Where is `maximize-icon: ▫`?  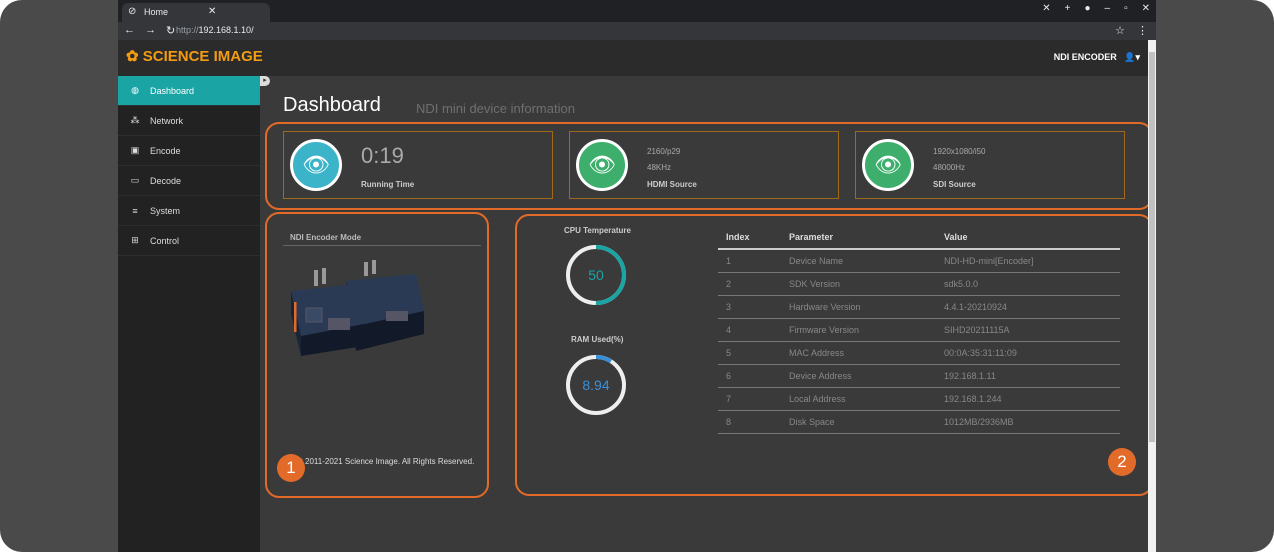
maximize-icon: ▫ is located at coordinates (1126, 8).